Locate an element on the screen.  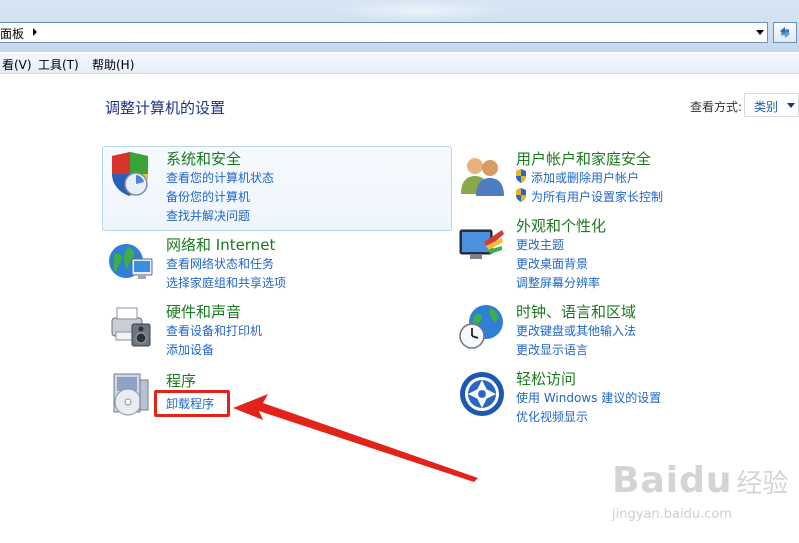
watermark-brand: Baidu is located at coordinates (672, 480).